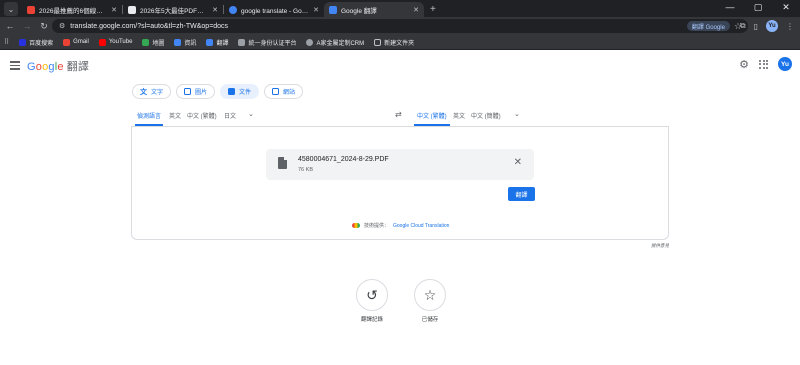 The width and height of the screenshot is (800, 365). What do you see at coordinates (196, 91) in the screenshot?
I see `mode-image-button: 圖片` at bounding box center [196, 91].